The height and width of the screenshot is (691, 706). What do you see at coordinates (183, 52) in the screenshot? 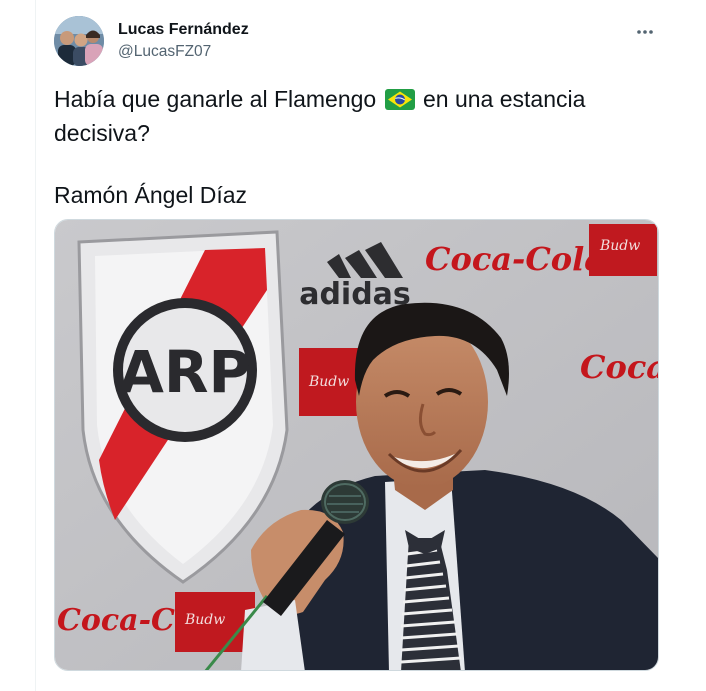
I see `user-handle: @LucasFZ07` at bounding box center [183, 52].